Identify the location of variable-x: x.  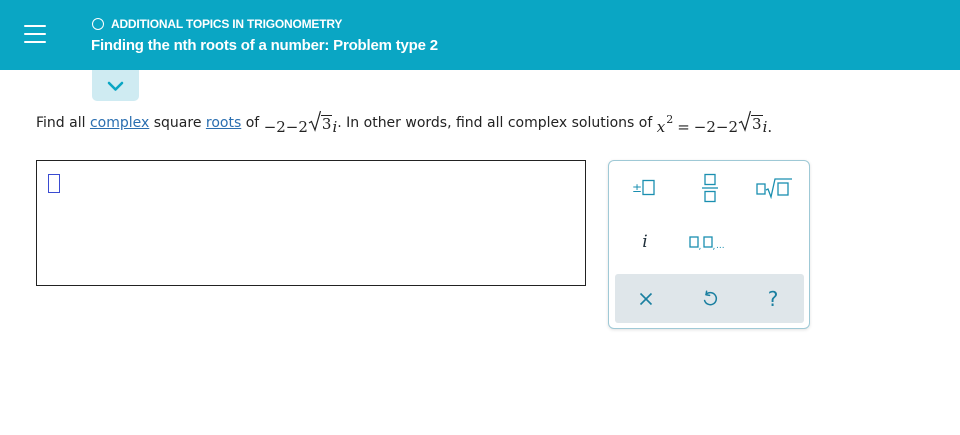
(661, 127).